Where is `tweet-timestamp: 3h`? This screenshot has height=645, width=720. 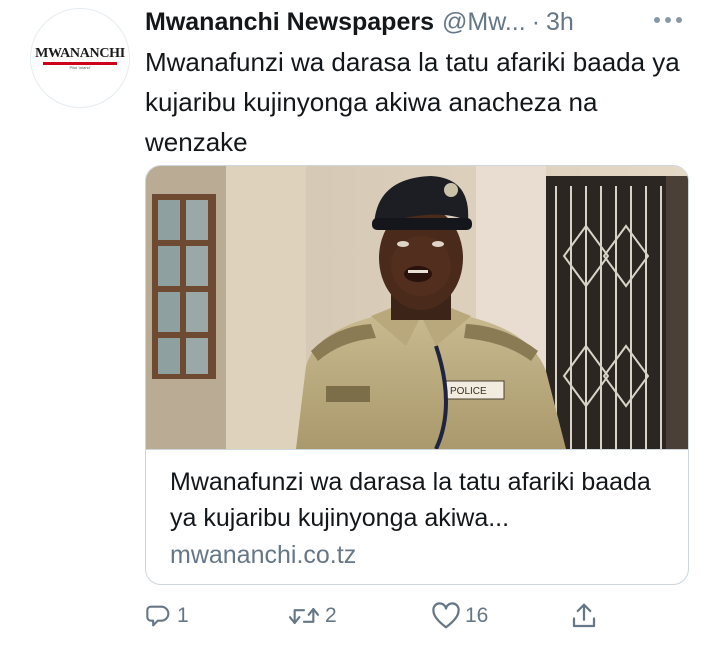 tweet-timestamp: 3h is located at coordinates (560, 22).